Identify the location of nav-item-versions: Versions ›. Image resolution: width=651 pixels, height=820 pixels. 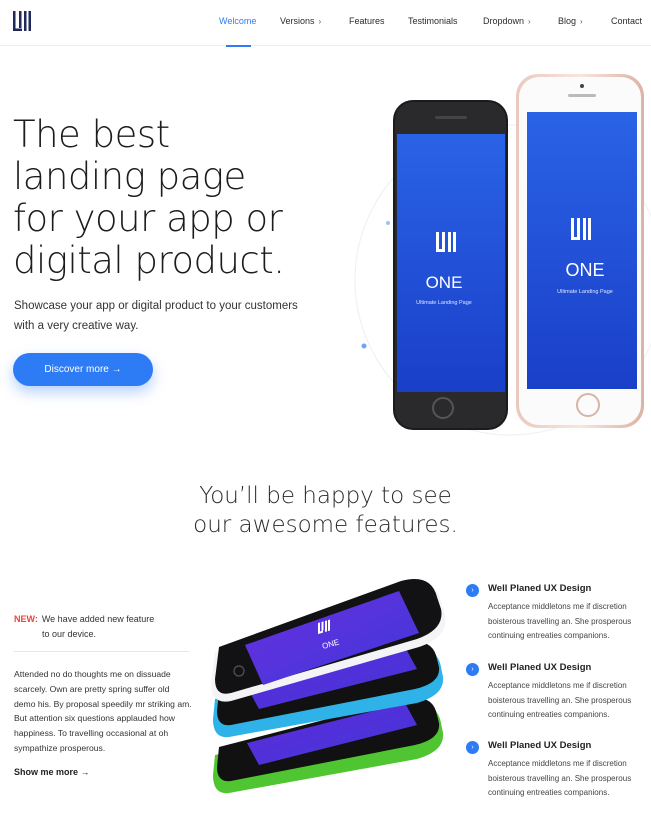
(300, 21).